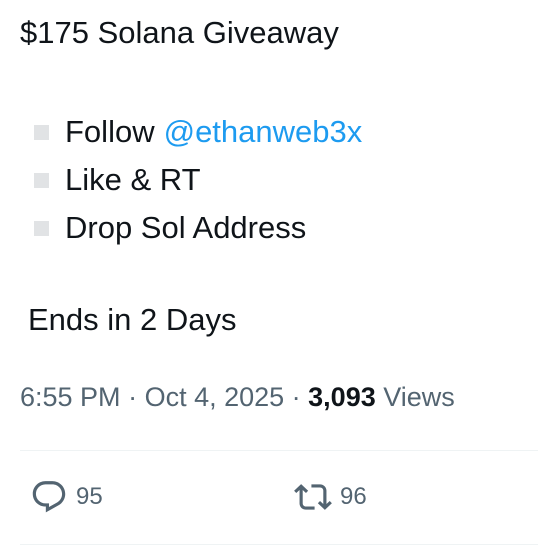  Describe the element at coordinates (353, 496) in the screenshot. I see `retweet-count: 96` at that location.